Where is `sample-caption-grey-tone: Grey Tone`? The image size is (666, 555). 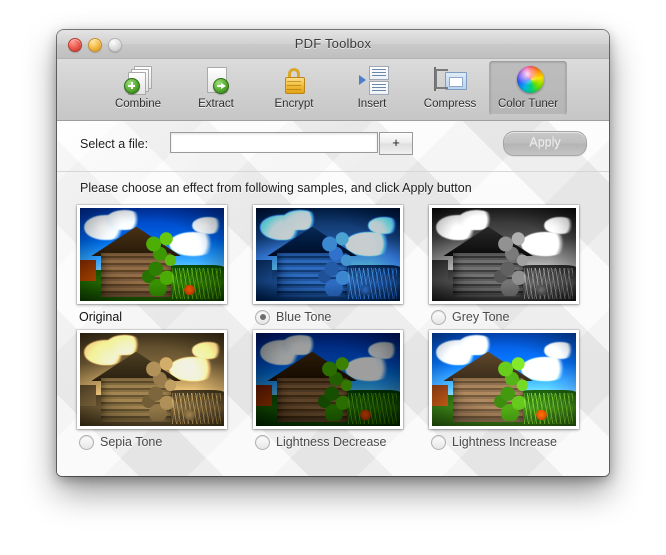 sample-caption-grey-tone: Grey Tone is located at coordinates (514, 317).